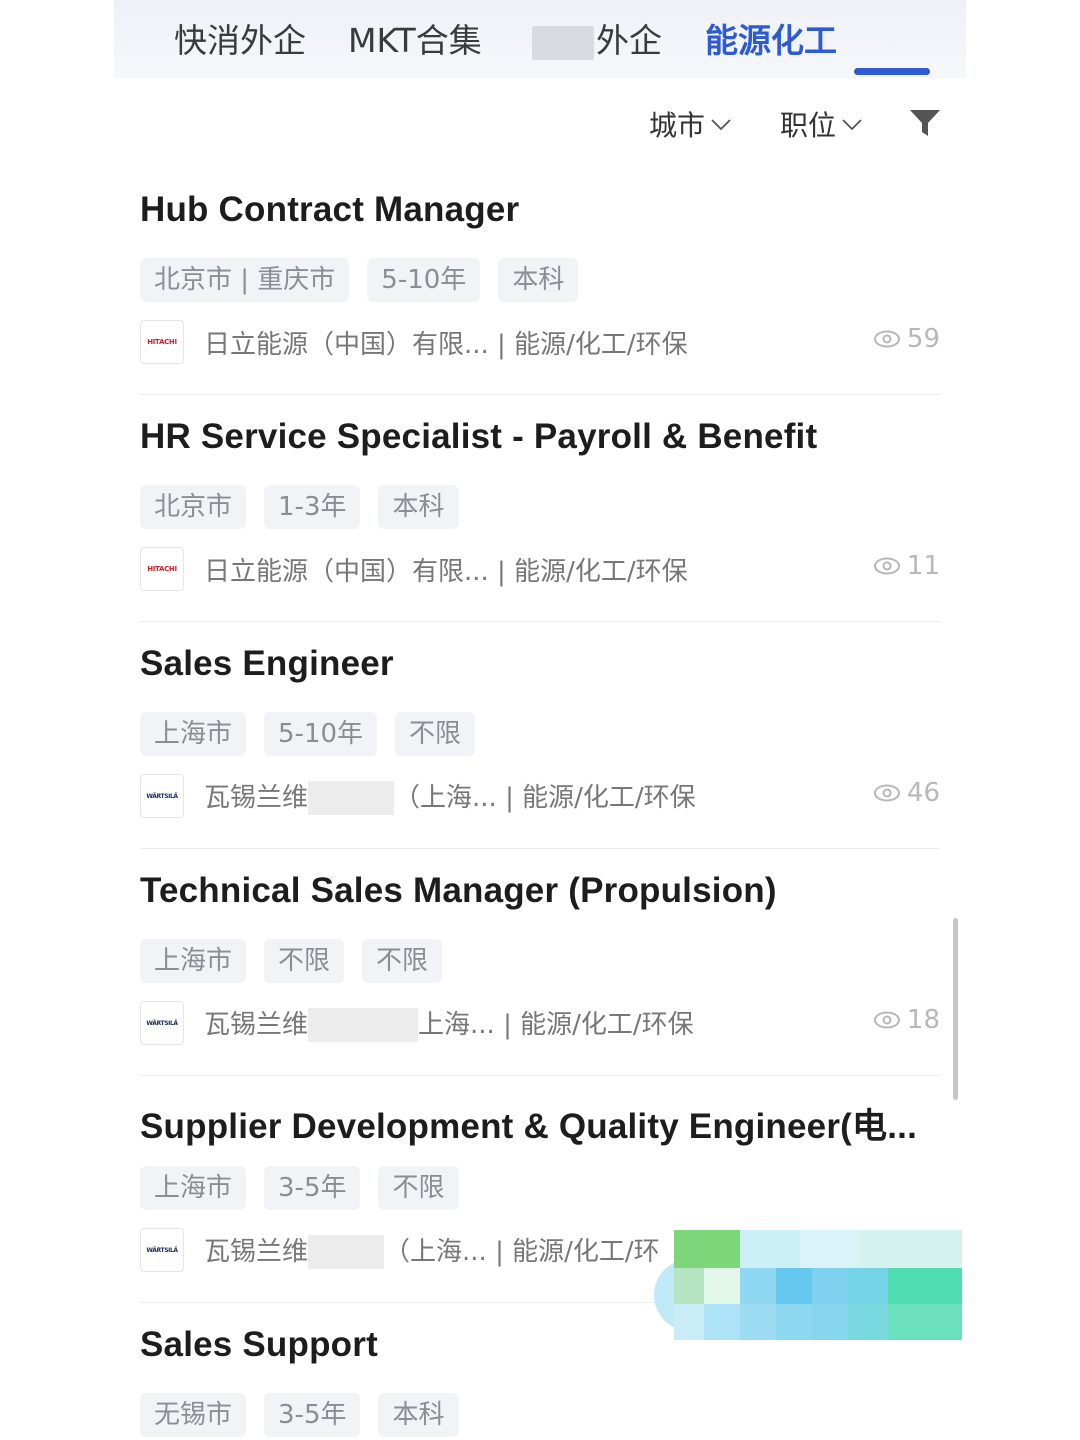  Describe the element at coordinates (193, 507) in the screenshot. I see `tag-location: 北京市` at that location.